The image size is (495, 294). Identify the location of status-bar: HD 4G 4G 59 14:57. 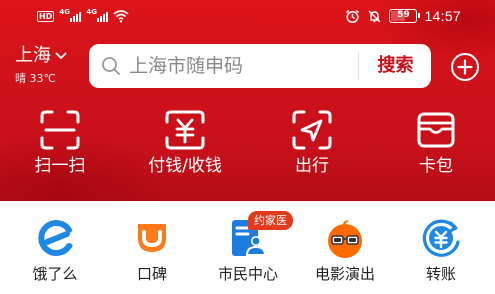
(247, 16).